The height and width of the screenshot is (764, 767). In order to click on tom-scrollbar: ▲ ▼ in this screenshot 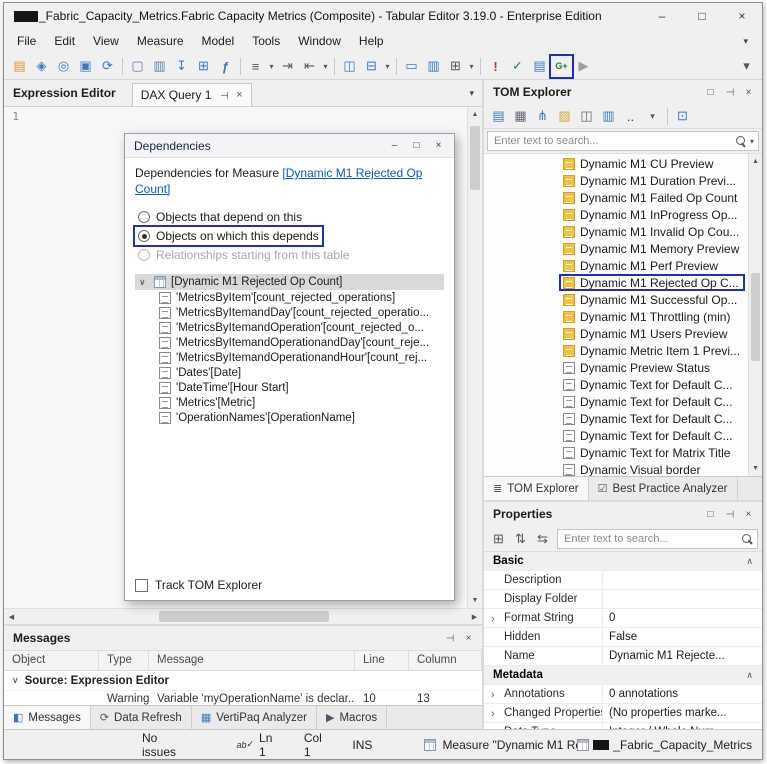, I will do `click(755, 315)`.